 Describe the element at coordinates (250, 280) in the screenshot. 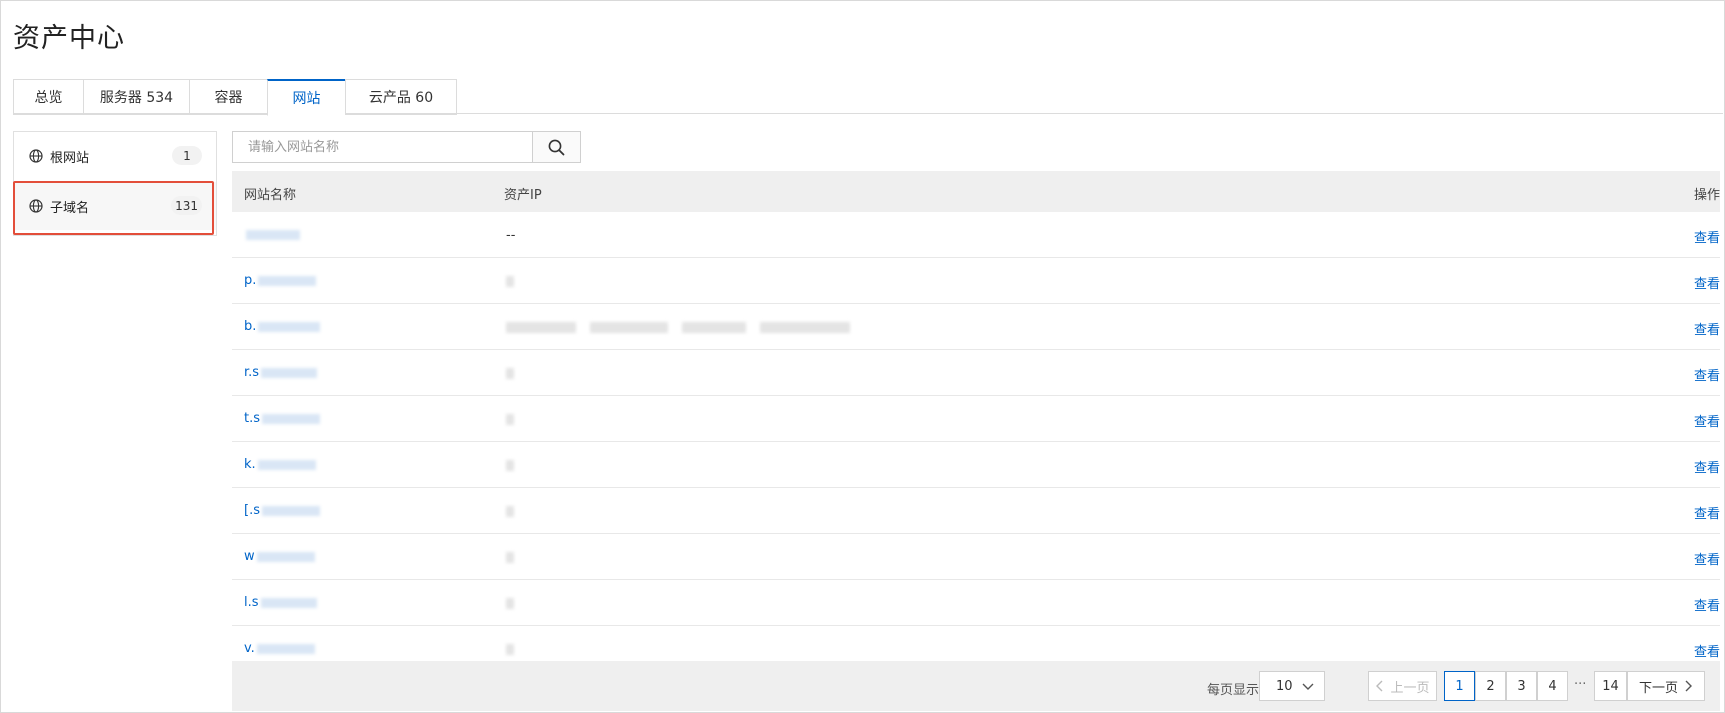

I see `website-name-text: p.` at that location.